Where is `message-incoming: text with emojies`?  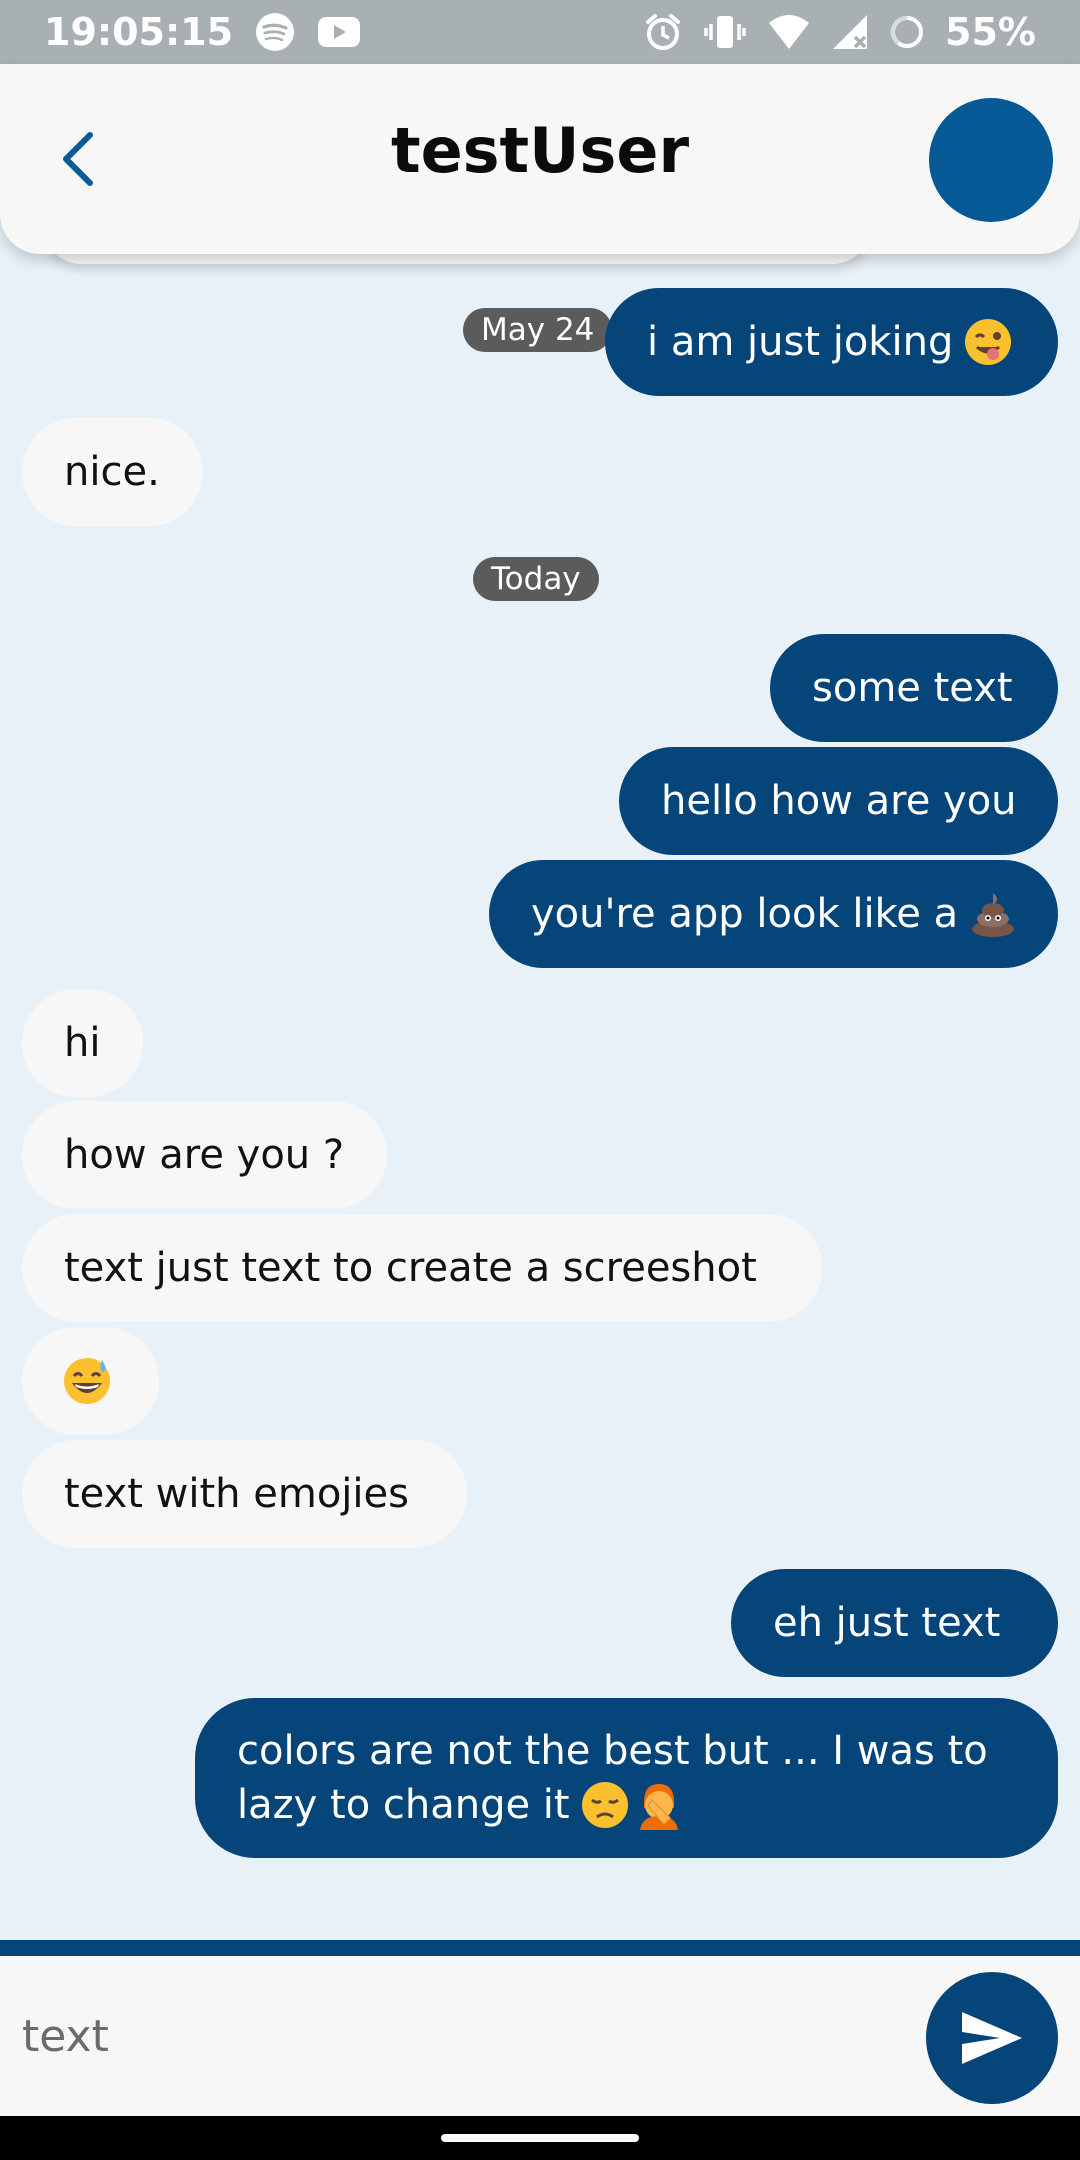
message-incoming: text with emojies is located at coordinates (244, 1494).